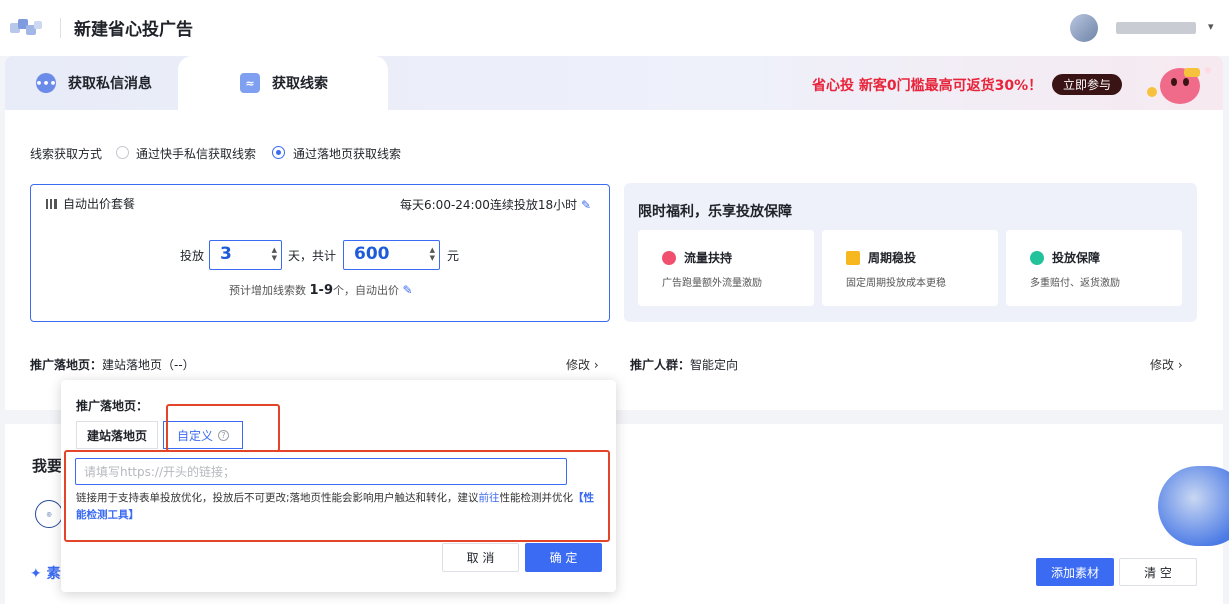 The height and width of the screenshot is (604, 1229). What do you see at coordinates (1087, 84) in the screenshot?
I see `join-now-button: 立即参与` at bounding box center [1087, 84].